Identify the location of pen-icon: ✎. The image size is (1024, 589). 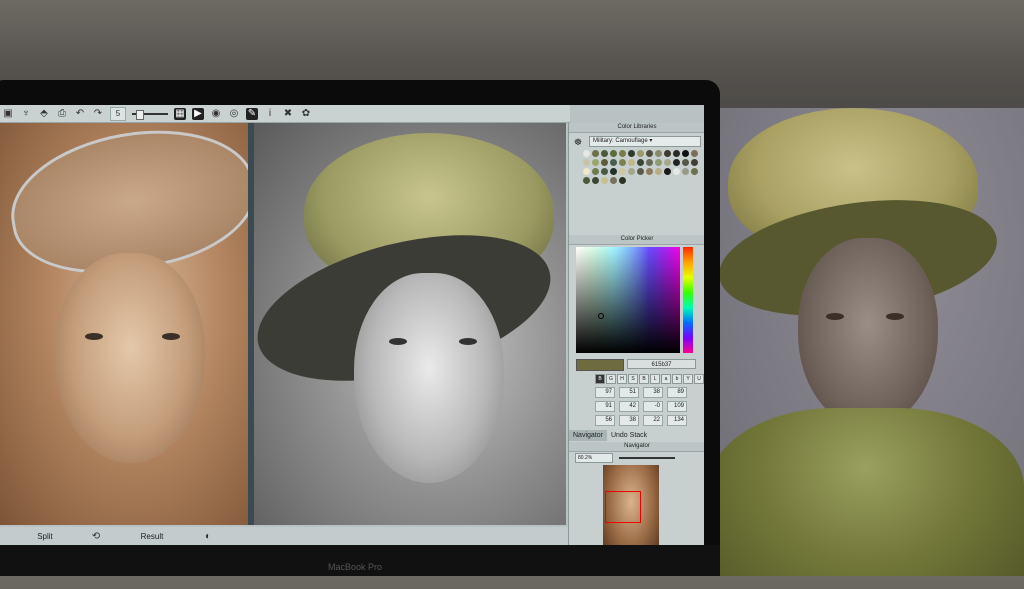
(252, 113).